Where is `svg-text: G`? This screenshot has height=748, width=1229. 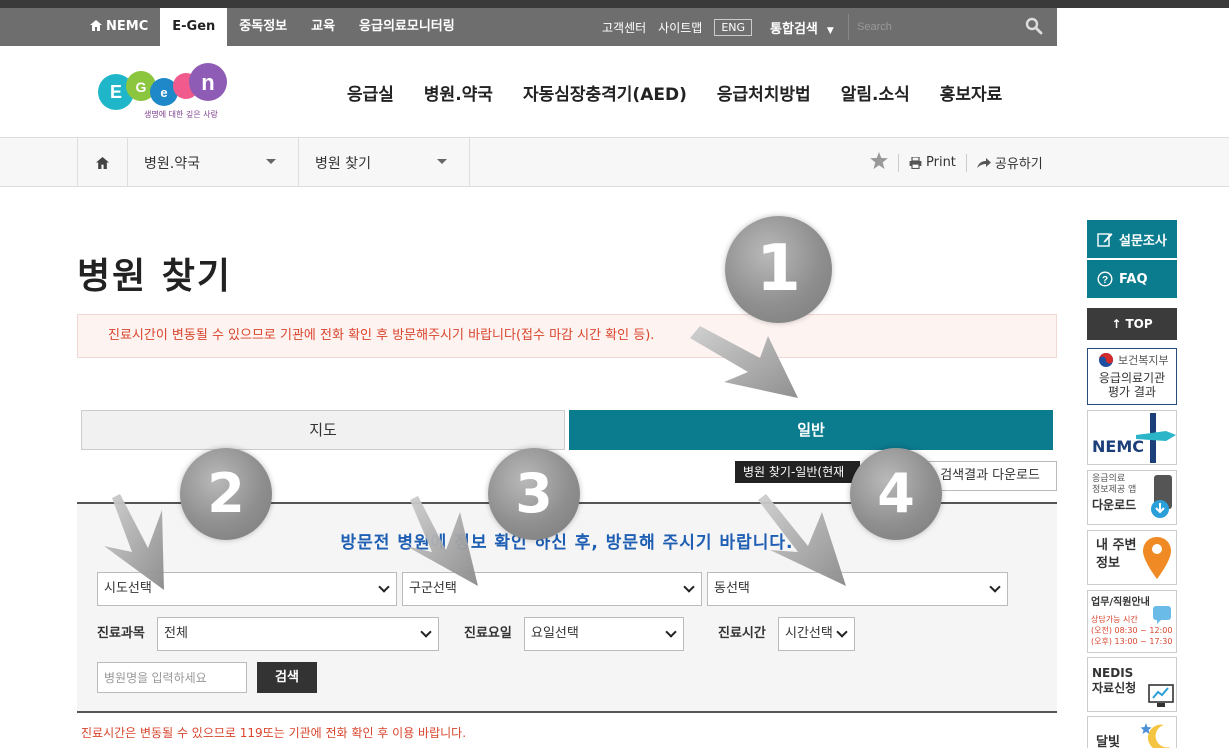
svg-text: G is located at coordinates (141, 87).